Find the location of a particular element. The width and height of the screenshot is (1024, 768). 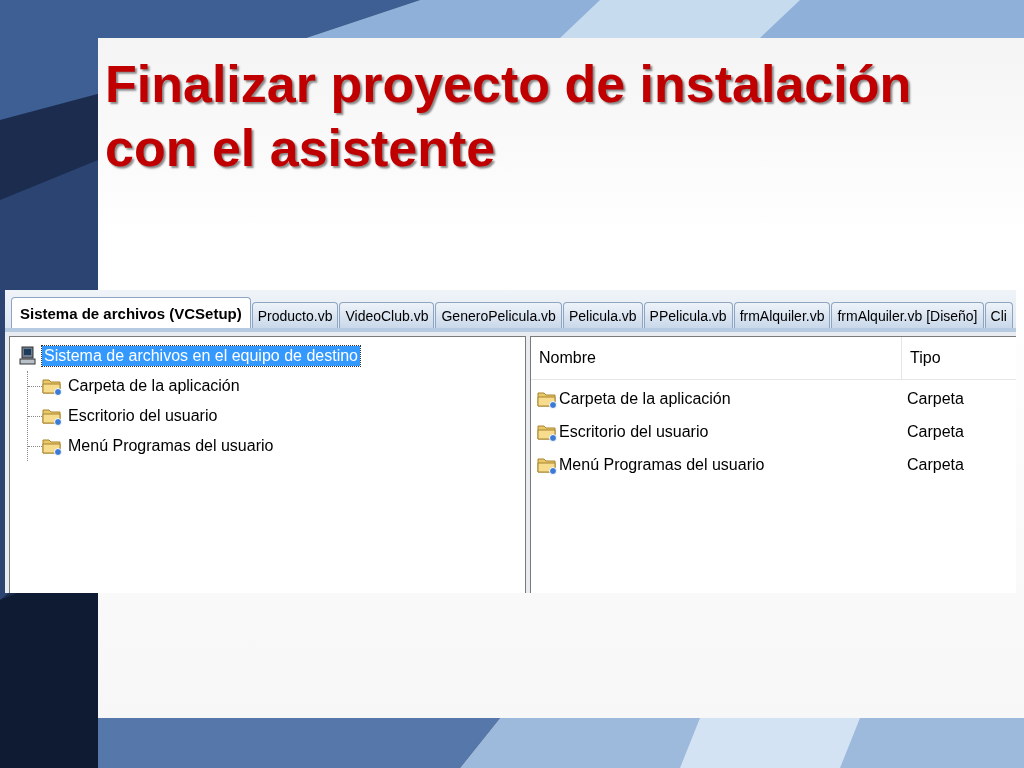

tab: Pelicula.vb is located at coordinates (602, 315).